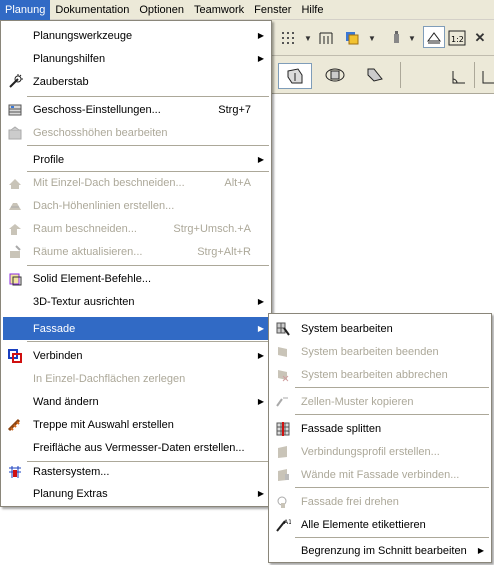  I want to click on menu-item-planungswerkzeuge: Planungswerkzeuge ▶, so click(136, 35).